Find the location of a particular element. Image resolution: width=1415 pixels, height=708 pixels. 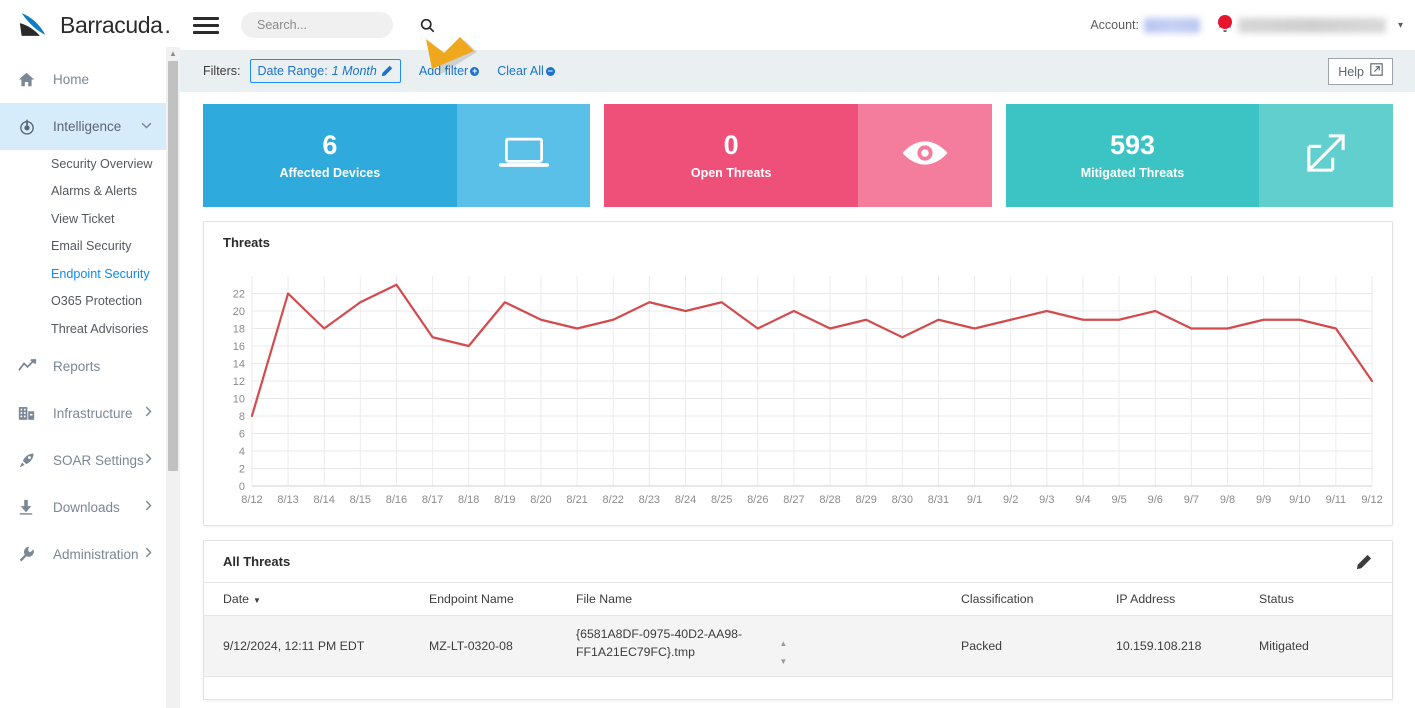

svg-text: 9/10 is located at coordinates (1299, 500).